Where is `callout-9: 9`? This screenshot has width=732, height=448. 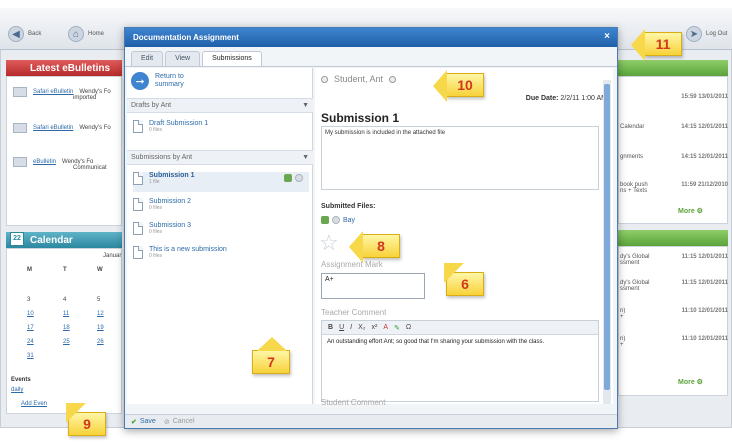 callout-9: 9 is located at coordinates (87, 424).